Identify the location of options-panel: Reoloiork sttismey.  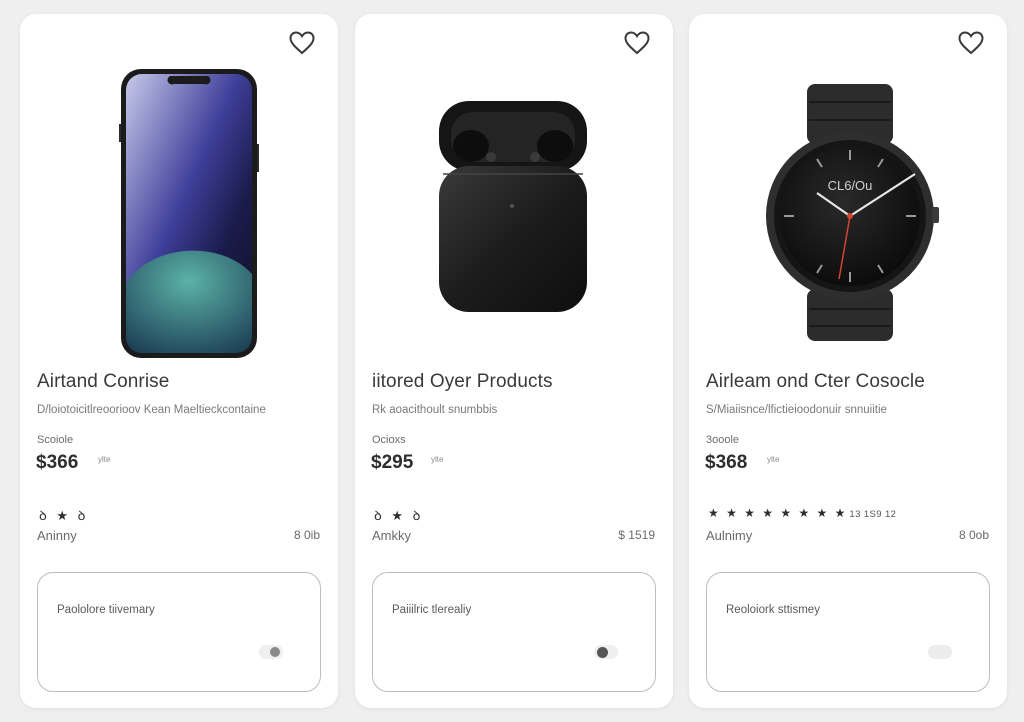
(848, 632).